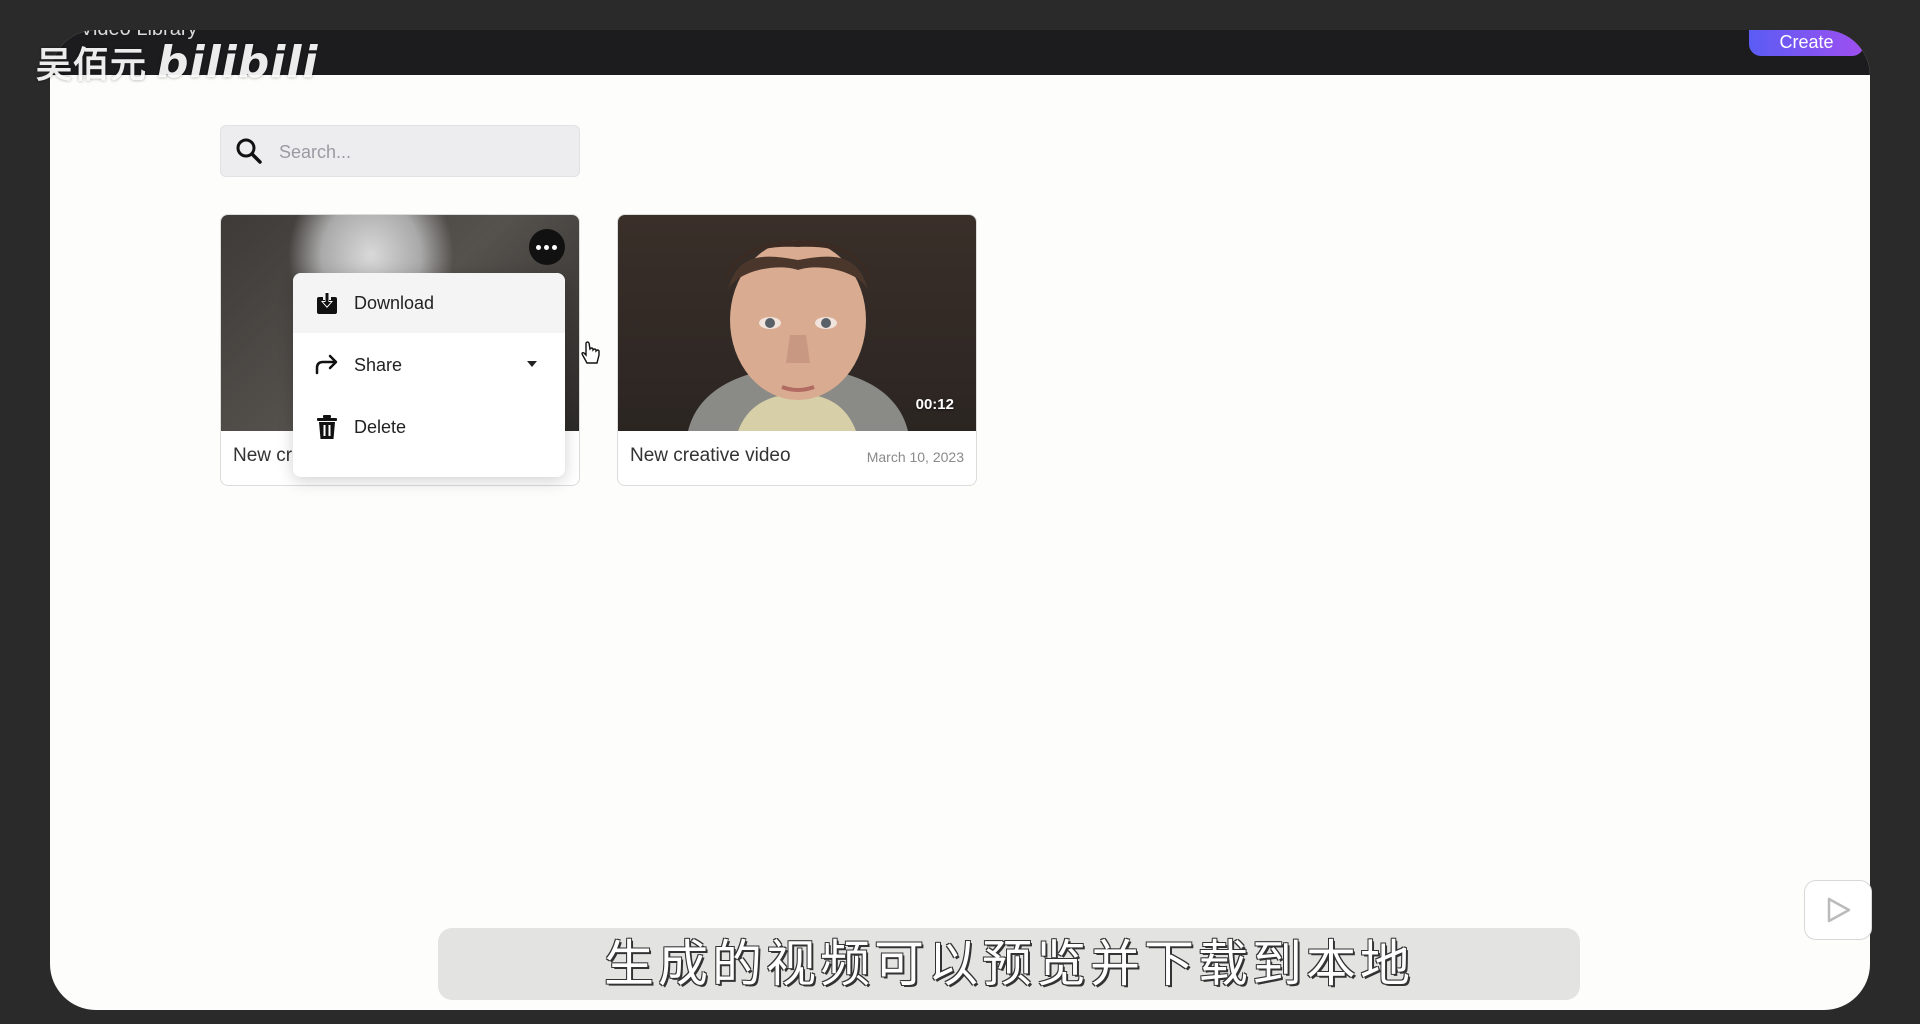  I want to click on menu-item-download: Download, so click(429, 303).